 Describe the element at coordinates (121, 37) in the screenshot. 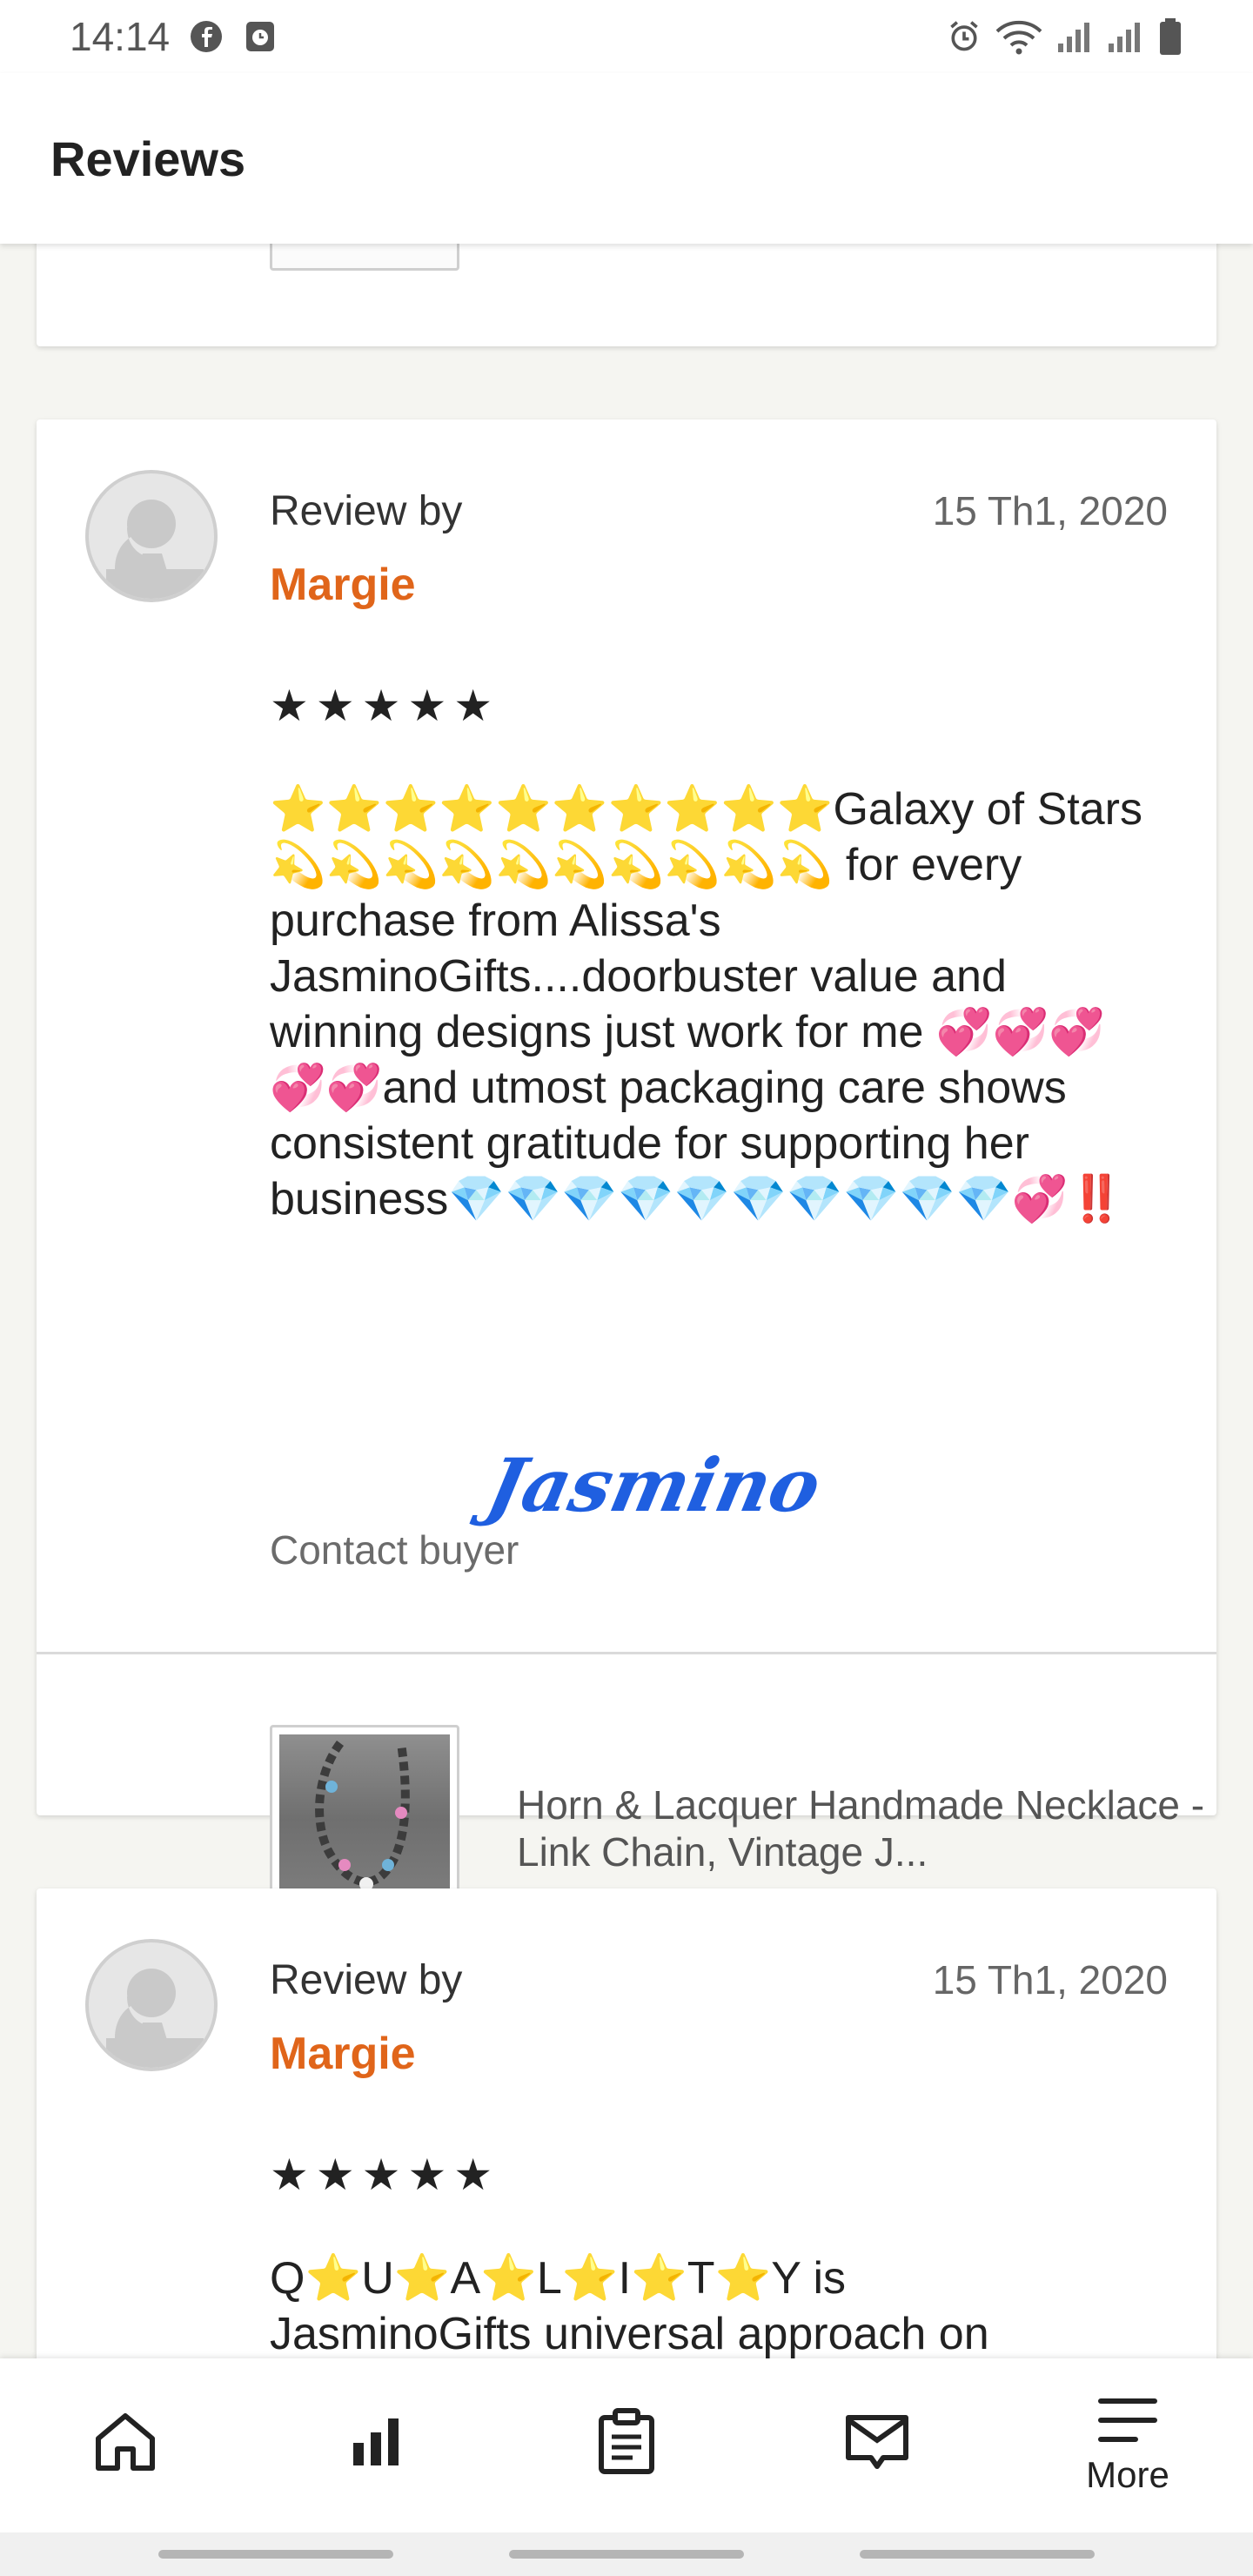

I see `status-time: 14:14` at that location.